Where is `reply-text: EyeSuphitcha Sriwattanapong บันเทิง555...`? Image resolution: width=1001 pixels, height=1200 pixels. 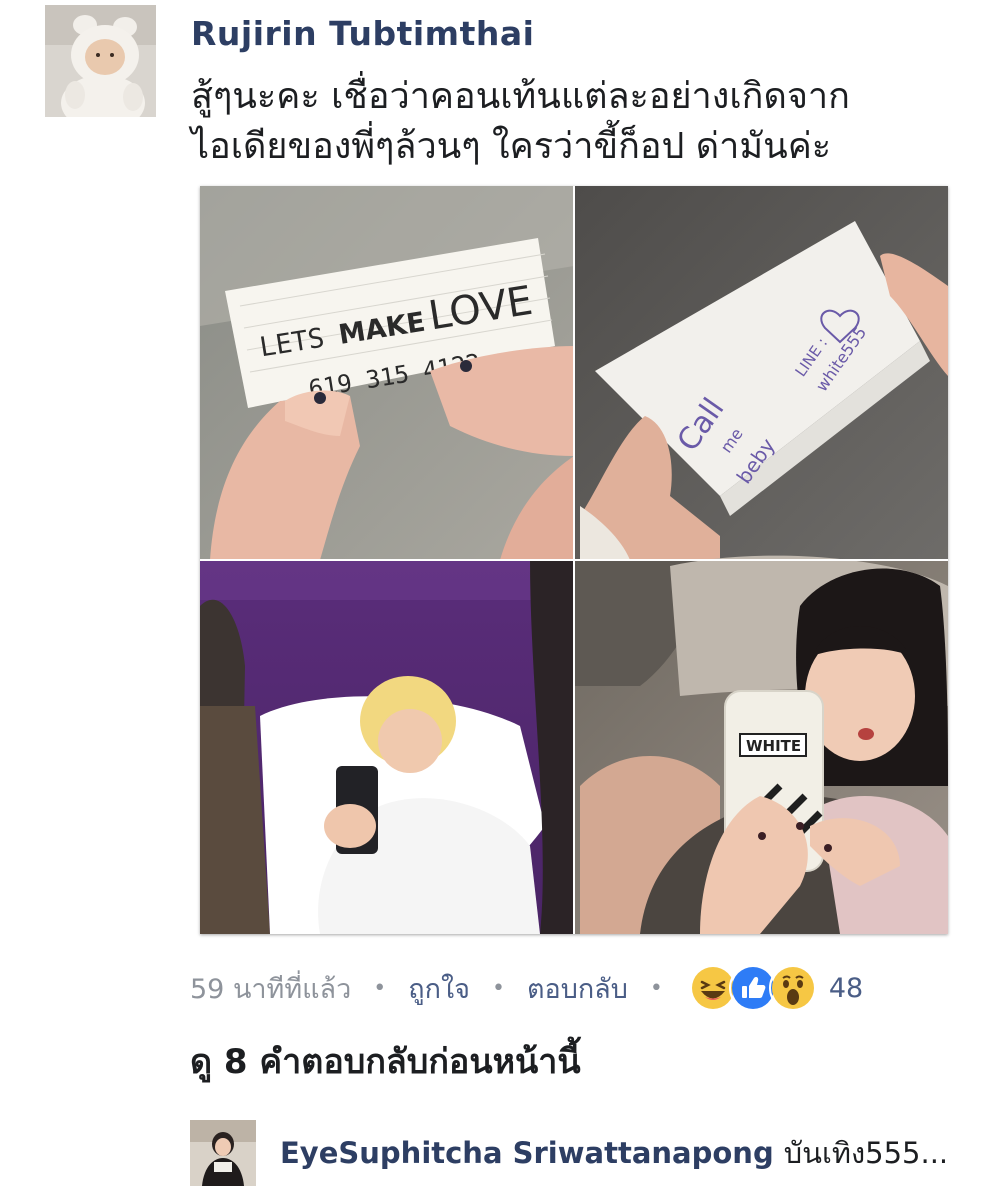 reply-text: EyeSuphitcha Sriwattanapong บันเทิง555... is located at coordinates (614, 1153).